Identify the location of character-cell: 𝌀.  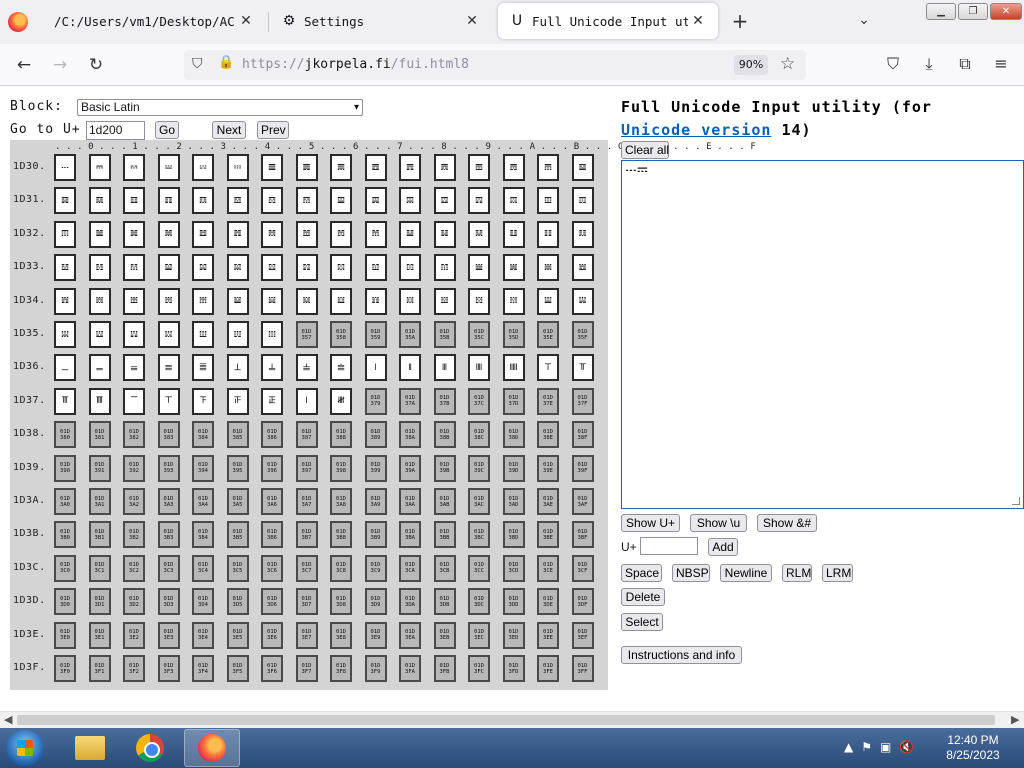
(65, 167).